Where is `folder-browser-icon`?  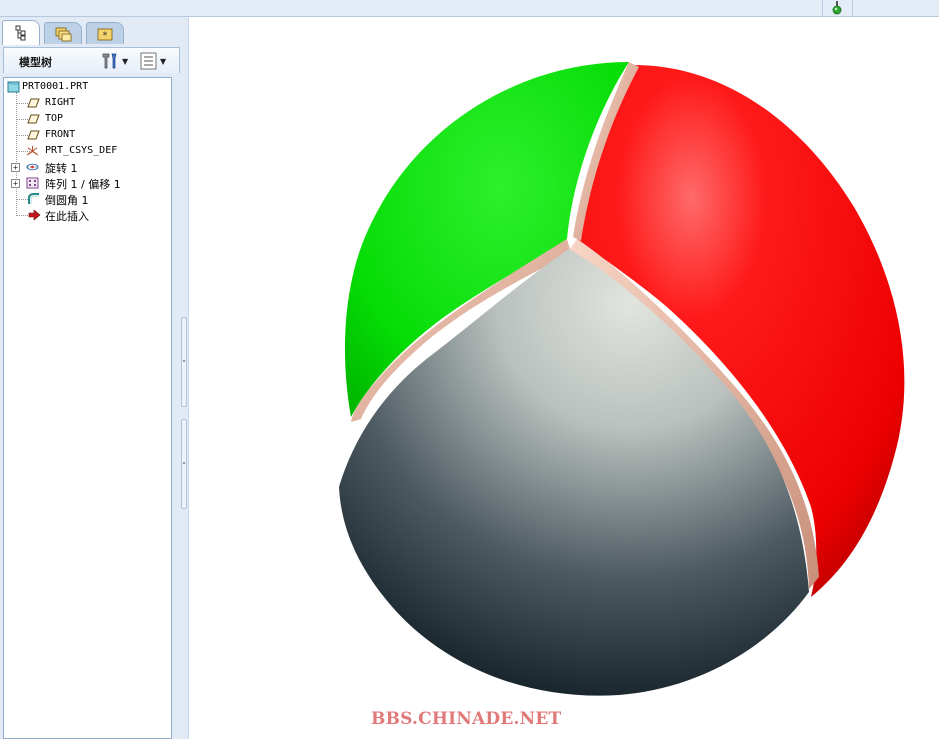 folder-browser-icon is located at coordinates (63, 34).